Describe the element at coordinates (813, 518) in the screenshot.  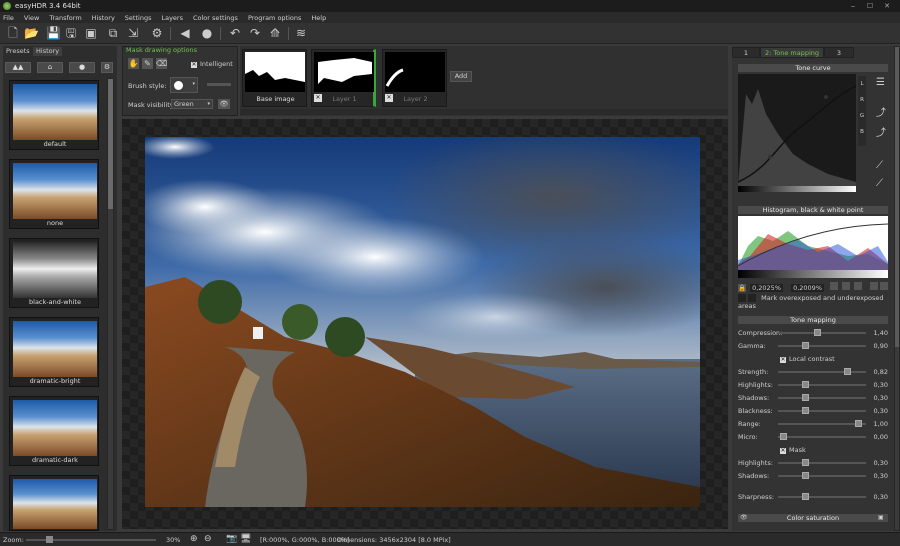
I see `color-saturation-title: Color saturation` at that location.